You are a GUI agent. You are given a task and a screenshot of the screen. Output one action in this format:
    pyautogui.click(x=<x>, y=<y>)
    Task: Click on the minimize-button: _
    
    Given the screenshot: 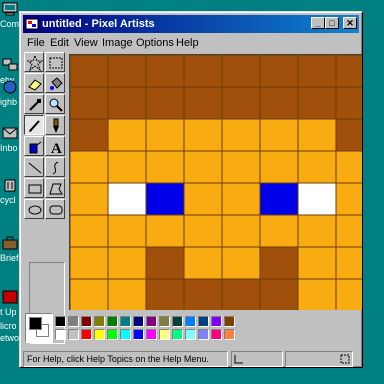 What is the action you would take?
    pyautogui.click(x=318, y=23)
    